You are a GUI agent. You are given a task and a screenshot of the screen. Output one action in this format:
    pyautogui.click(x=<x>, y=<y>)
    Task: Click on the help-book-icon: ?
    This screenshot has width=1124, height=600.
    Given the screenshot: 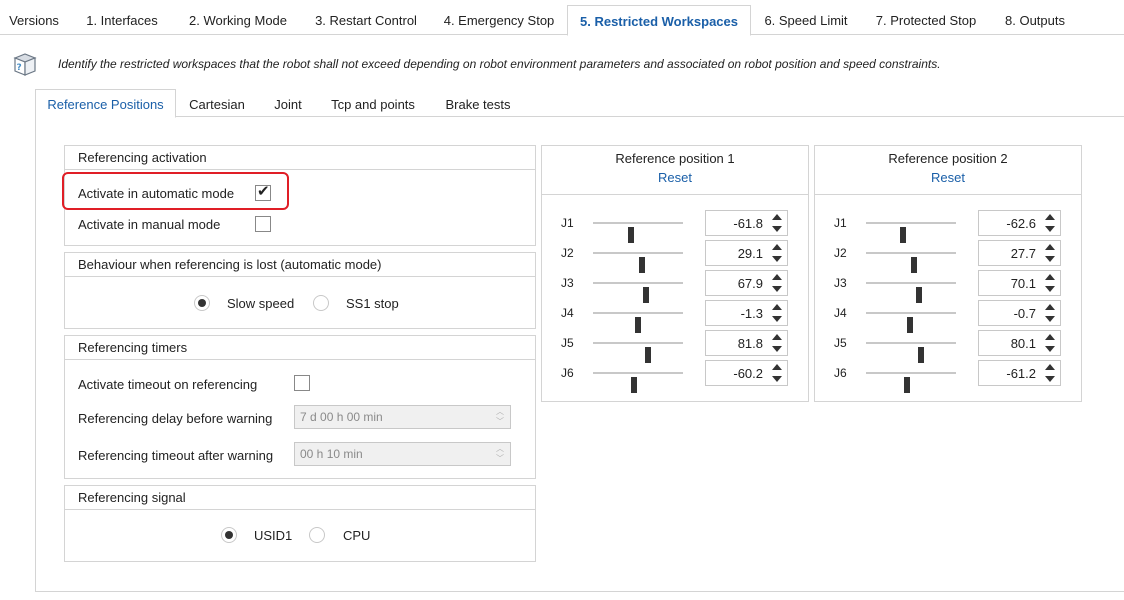 What is the action you would take?
    pyautogui.click(x=25, y=64)
    